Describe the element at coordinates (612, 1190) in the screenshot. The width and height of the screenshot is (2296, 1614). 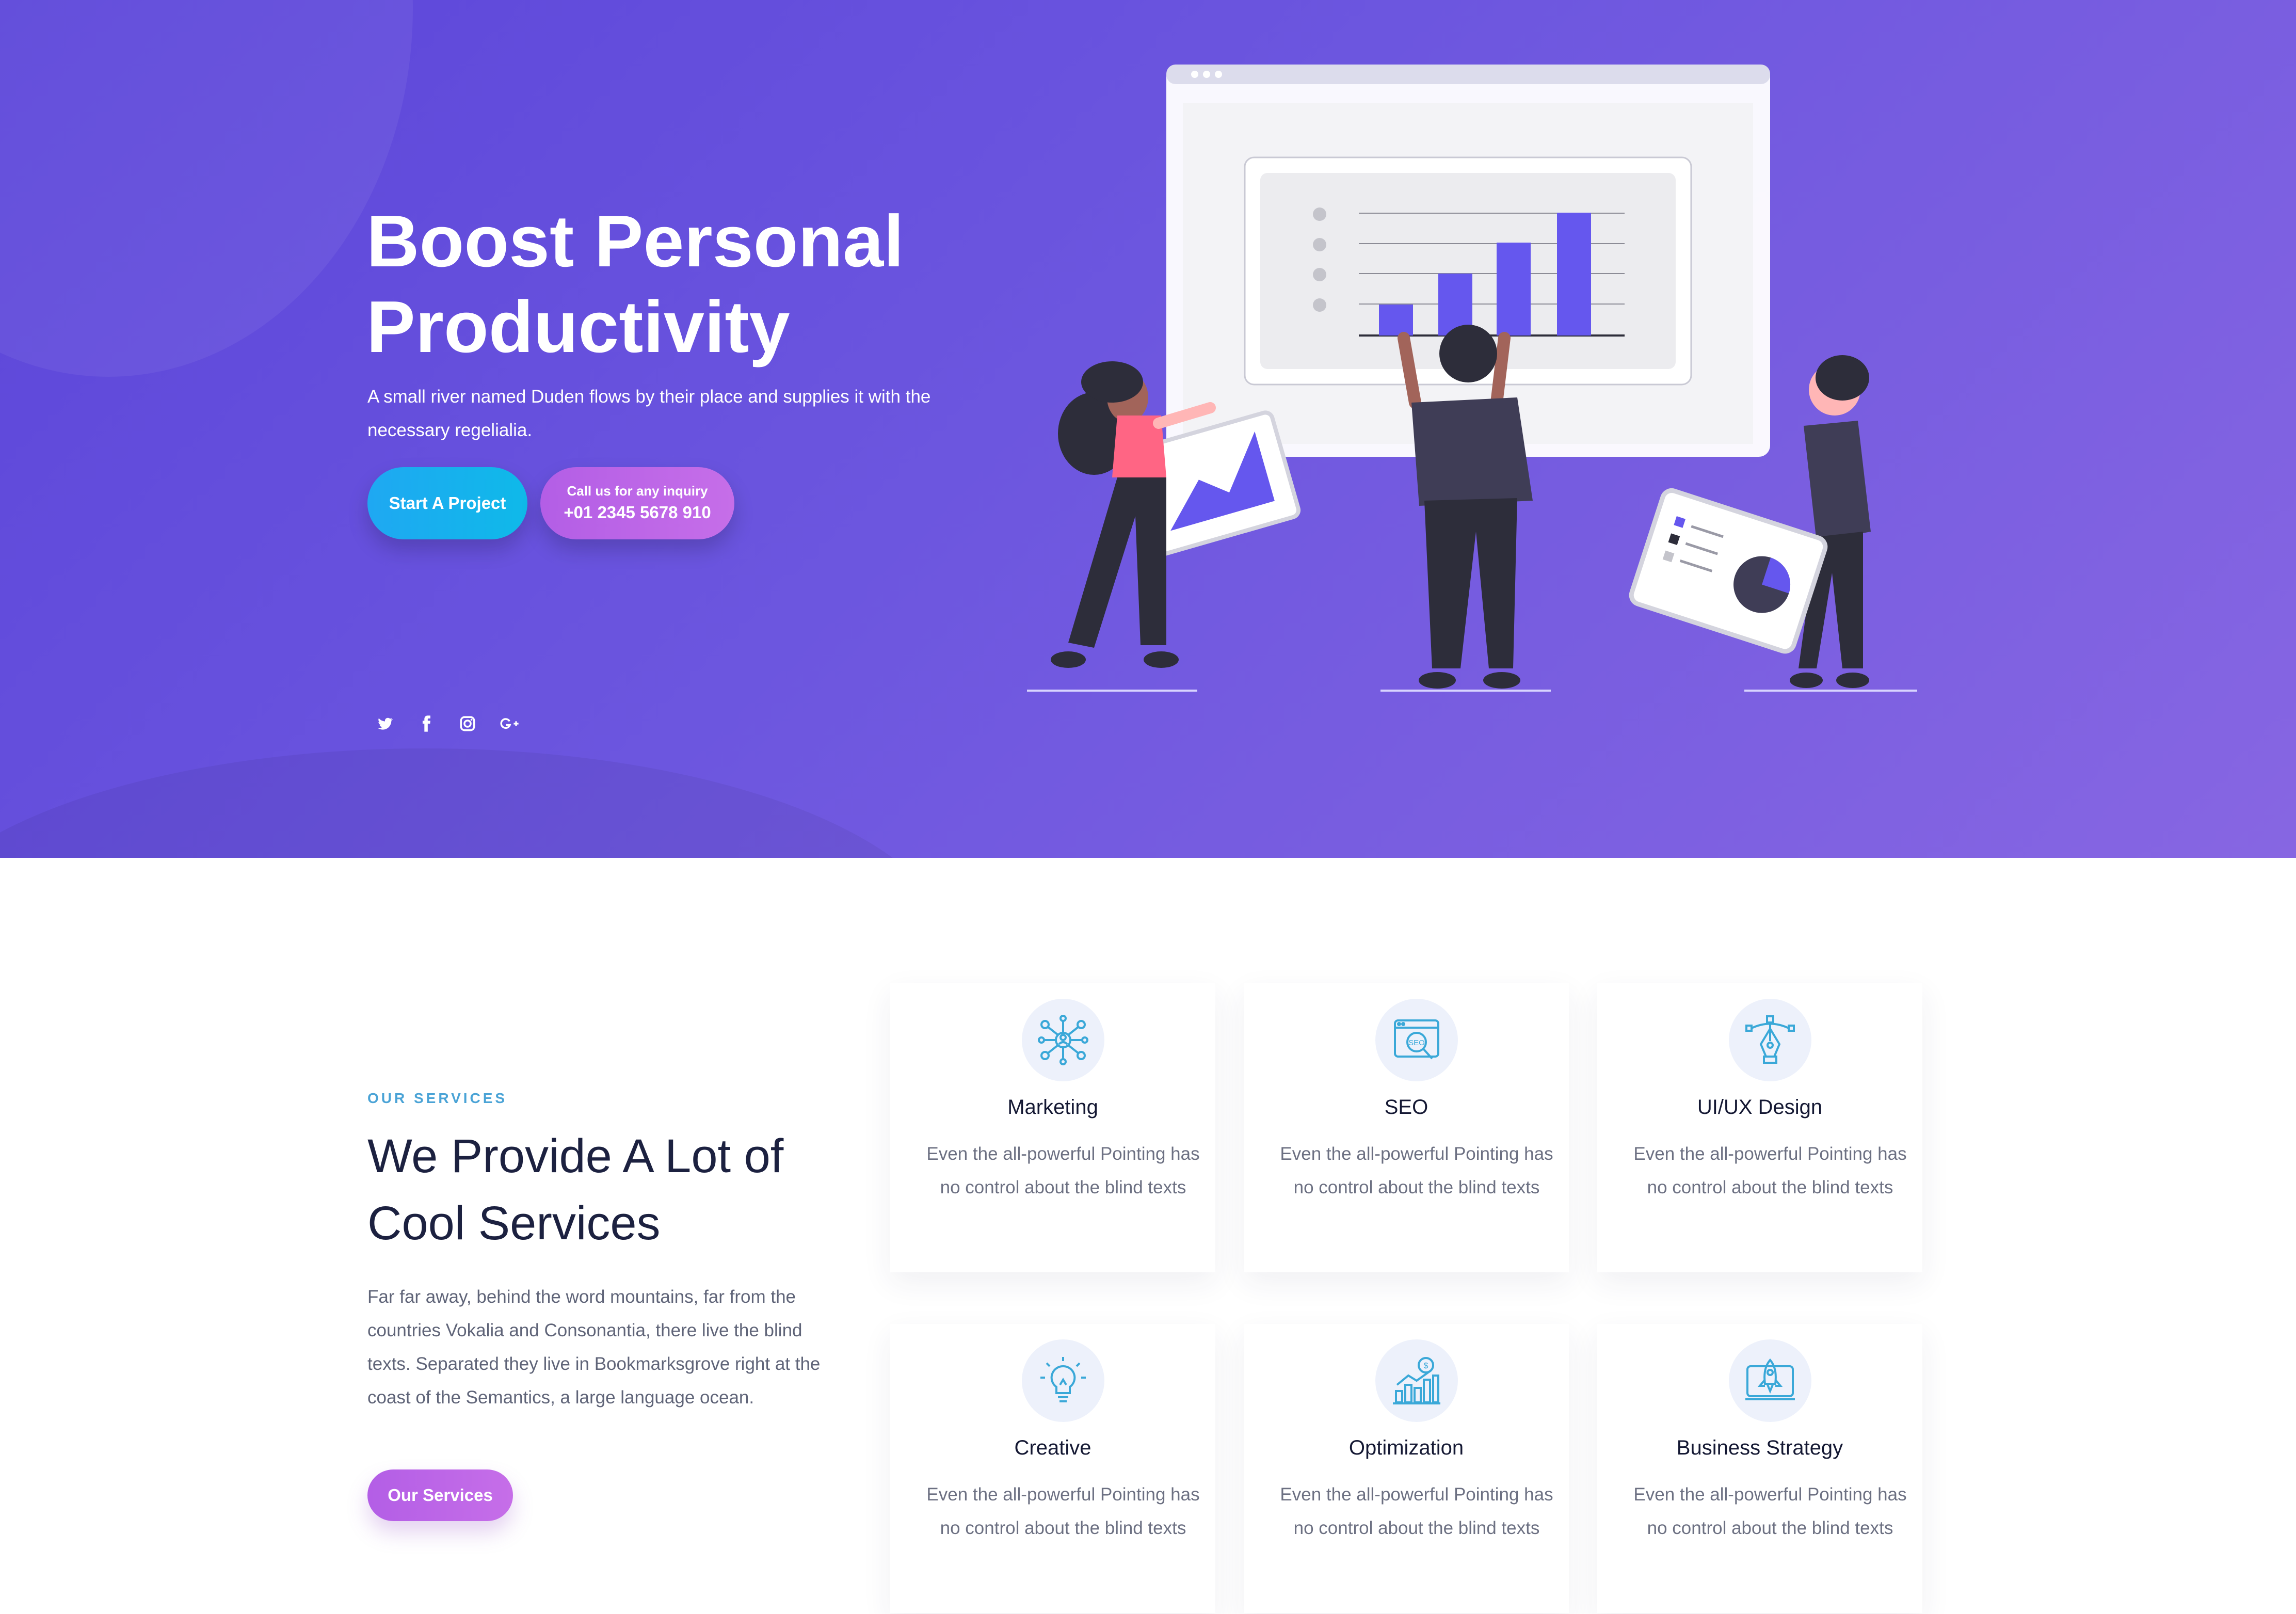
I see `services-title: We Provide A Lot of Cool Services` at that location.